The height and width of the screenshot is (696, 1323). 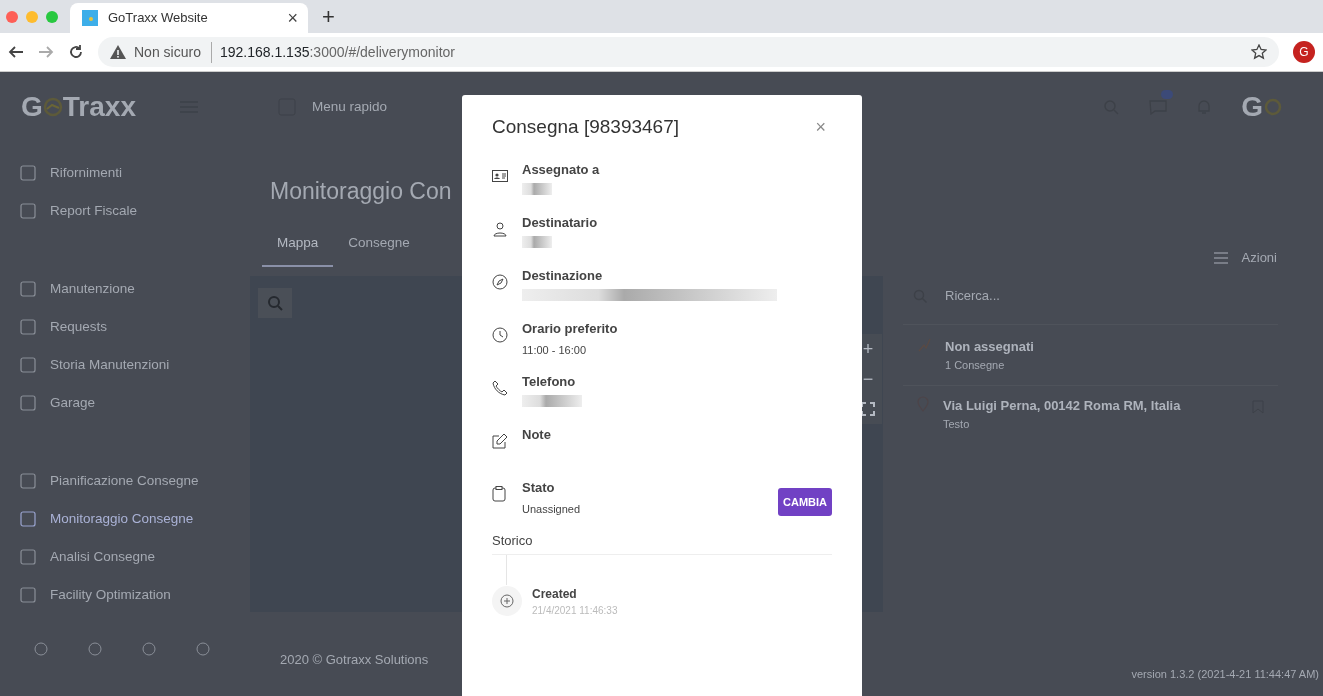 I want to click on warning-icon, so click(x=118, y=52).